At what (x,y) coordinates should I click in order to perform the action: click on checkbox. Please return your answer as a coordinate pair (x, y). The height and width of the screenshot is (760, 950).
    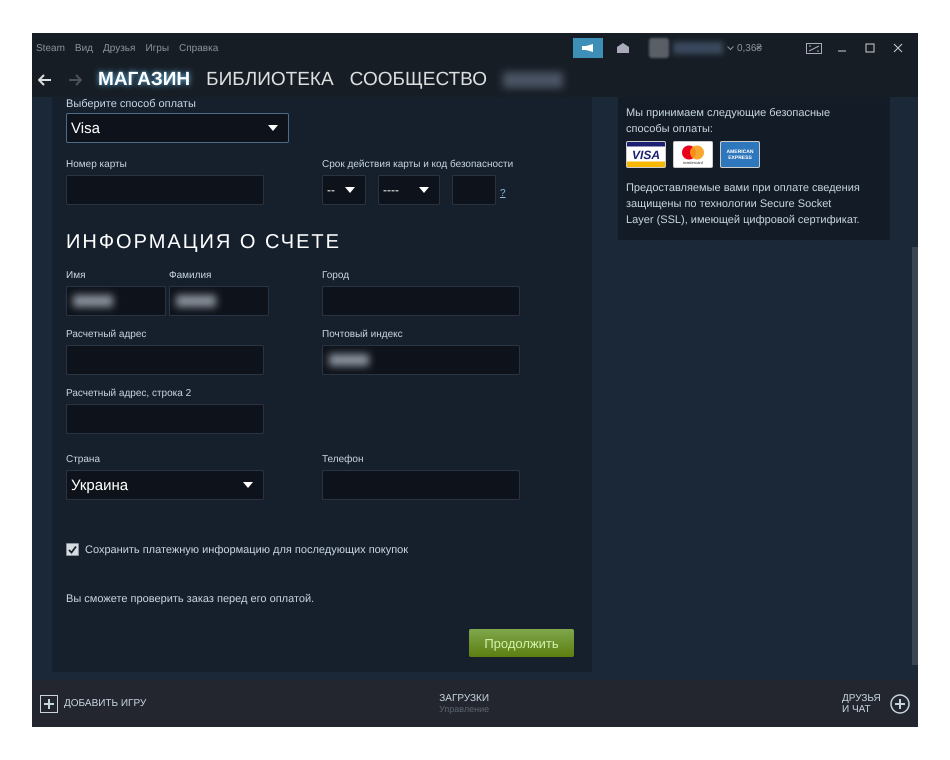
    Looking at the image, I should click on (72, 549).